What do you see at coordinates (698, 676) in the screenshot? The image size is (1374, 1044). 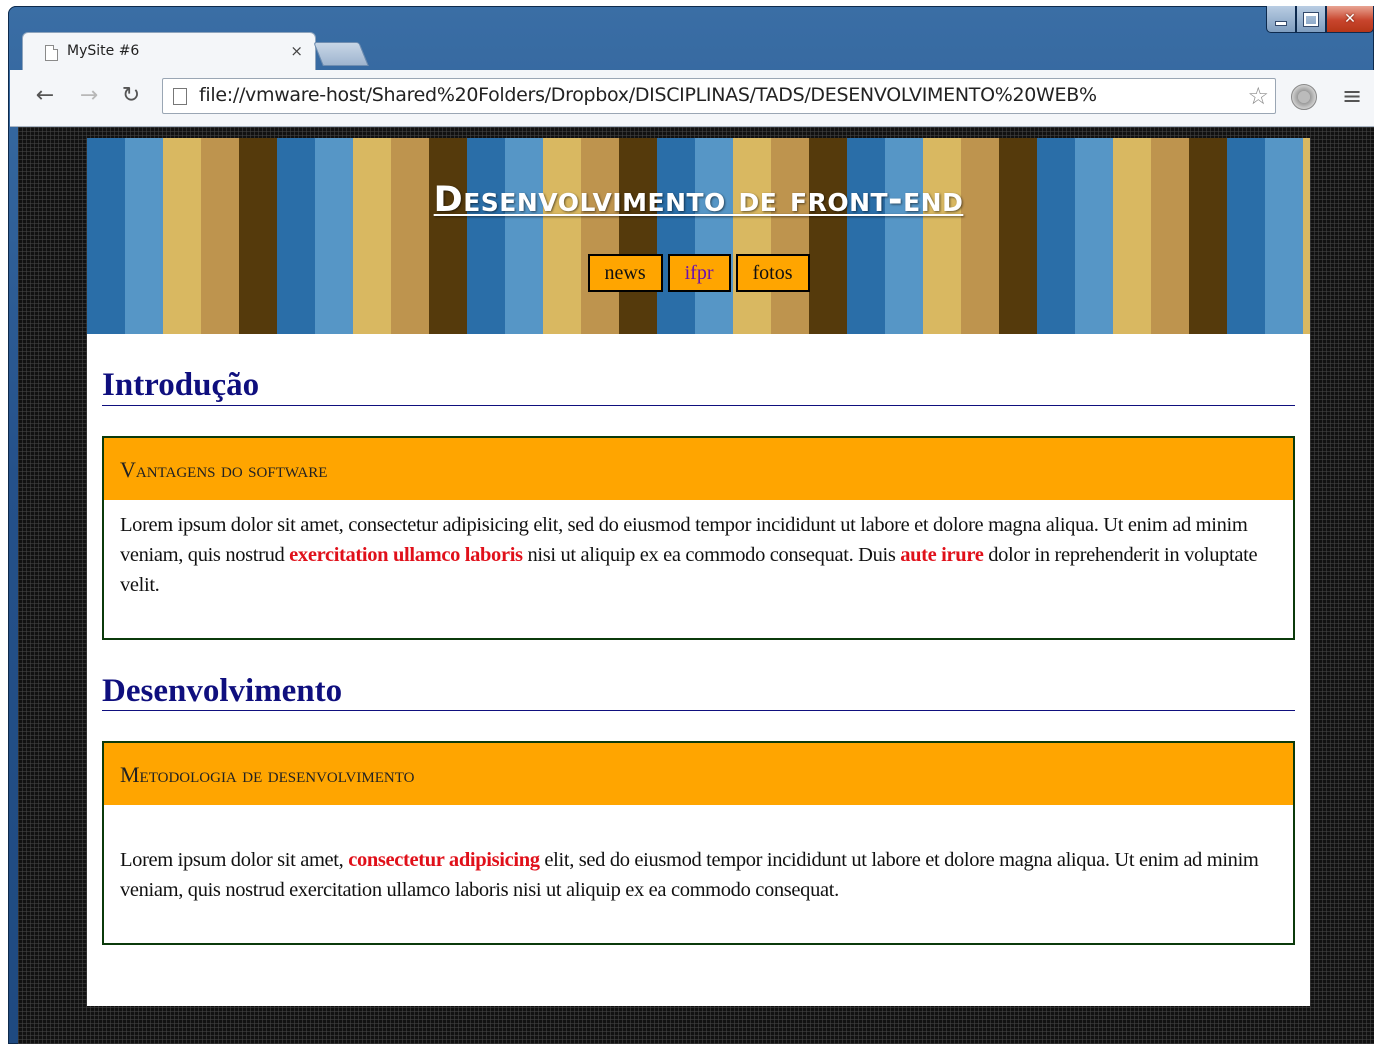 I see `section-title-desenvolvimento: Desenvolvimento` at bounding box center [698, 676].